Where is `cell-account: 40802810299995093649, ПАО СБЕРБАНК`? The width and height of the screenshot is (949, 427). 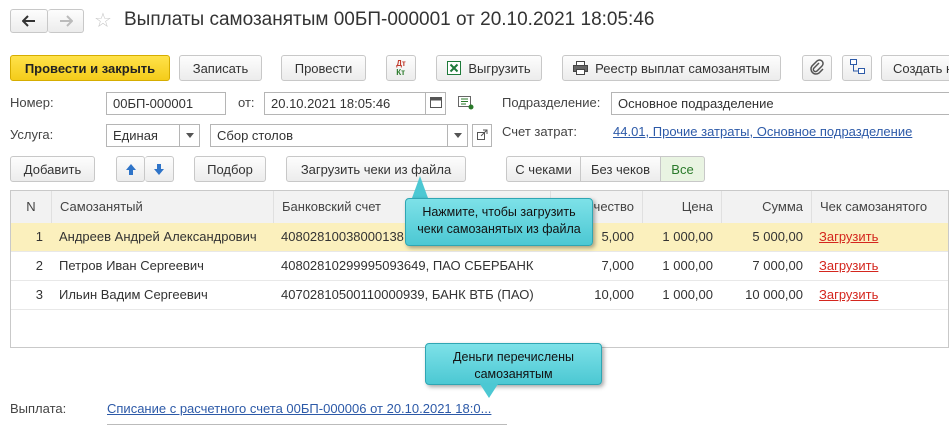
cell-account: 40802810299995093649, ПАО СБЕРБАНК is located at coordinates (407, 265).